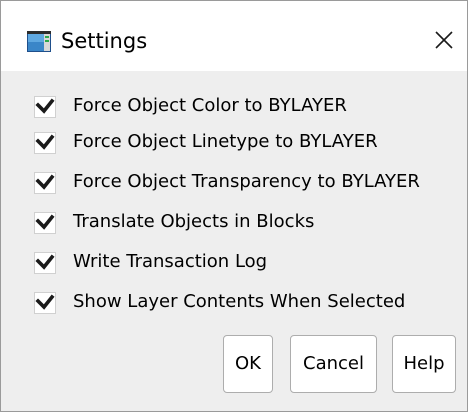 Image resolution: width=468 pixels, height=412 pixels. What do you see at coordinates (424, 364) in the screenshot?
I see `help-button: Help` at bounding box center [424, 364].